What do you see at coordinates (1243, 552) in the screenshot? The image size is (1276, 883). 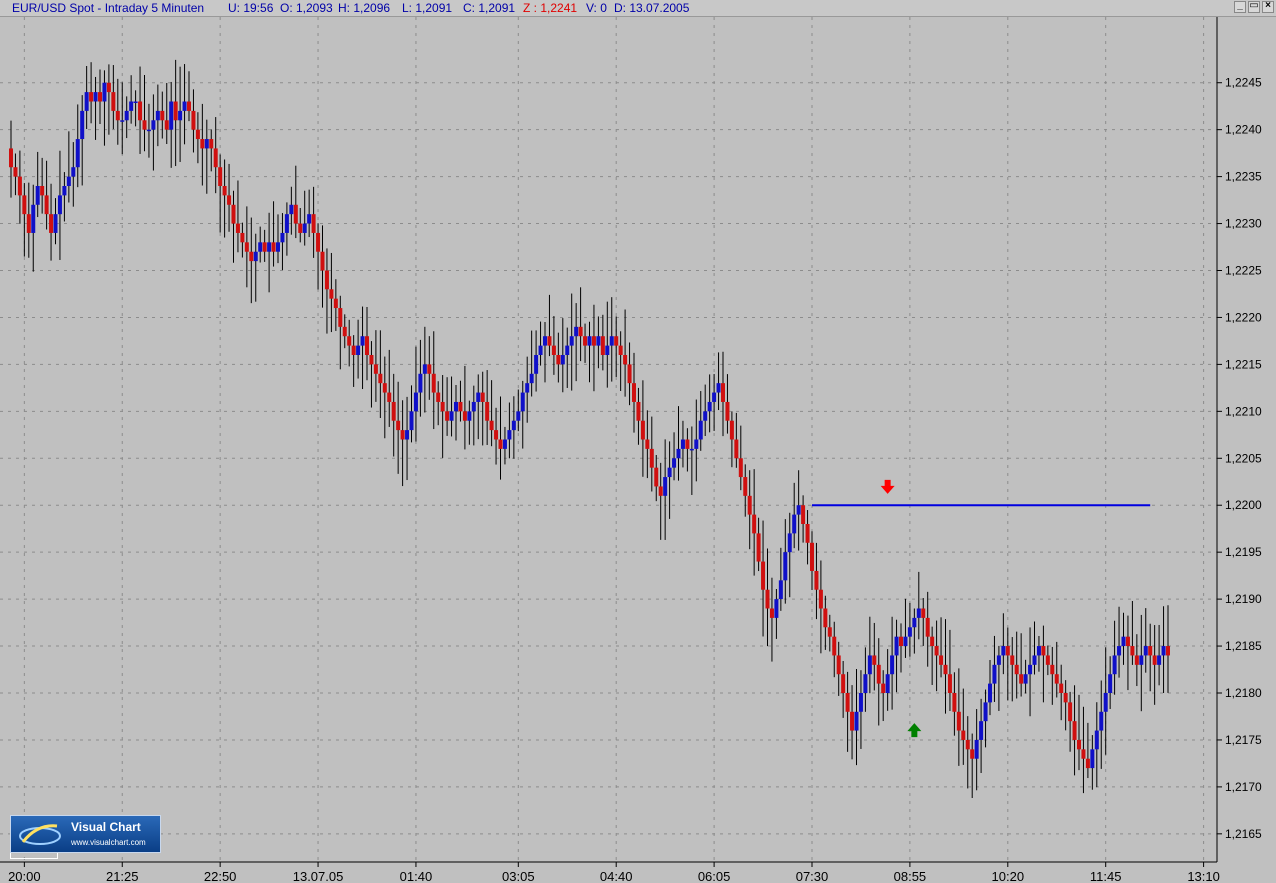 I see `y-tick-label: 1,2195` at bounding box center [1243, 552].